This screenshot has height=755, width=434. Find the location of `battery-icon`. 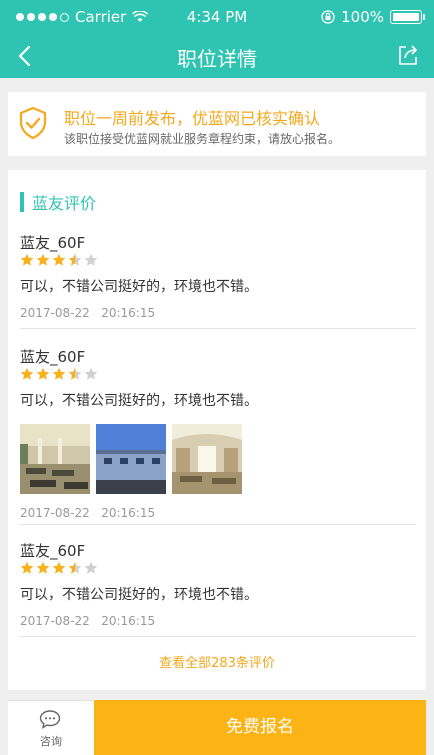

battery-icon is located at coordinates (407, 17).